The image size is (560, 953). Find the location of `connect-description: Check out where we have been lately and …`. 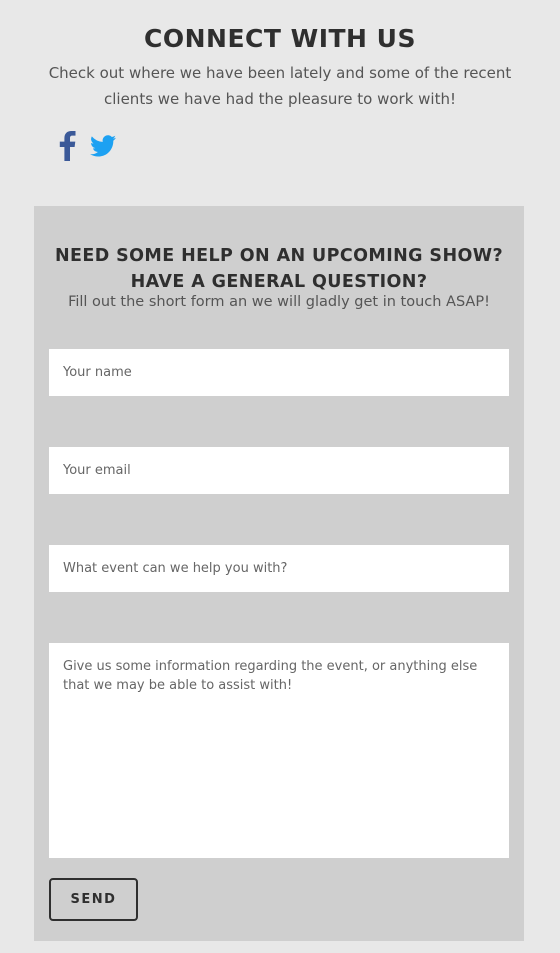

connect-description: Check out where we have been lately and … is located at coordinates (280, 86).